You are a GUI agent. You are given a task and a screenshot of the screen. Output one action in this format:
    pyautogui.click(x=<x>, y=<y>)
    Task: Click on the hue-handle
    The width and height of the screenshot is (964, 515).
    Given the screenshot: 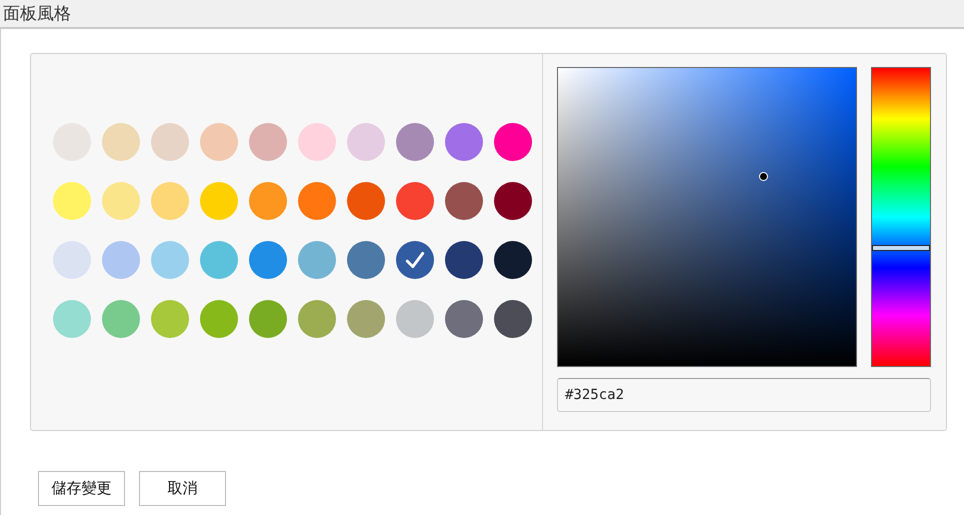 What is the action you would take?
    pyautogui.click(x=901, y=248)
    